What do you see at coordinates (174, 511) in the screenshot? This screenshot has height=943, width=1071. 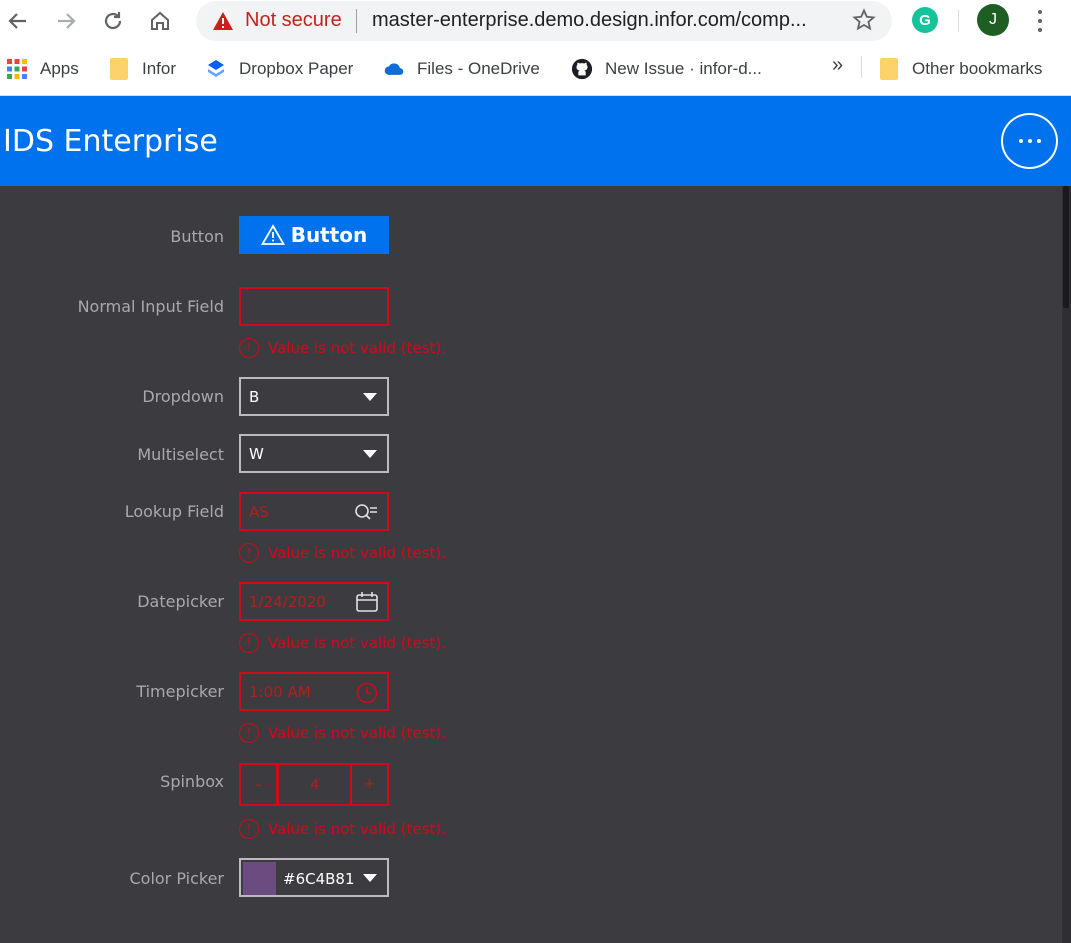 I see `lookup-label: Lookup Field` at bounding box center [174, 511].